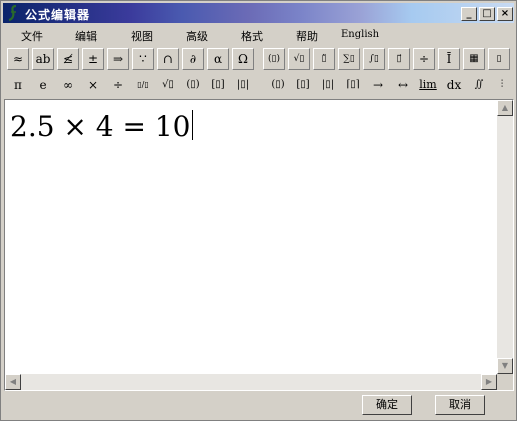 This screenshot has height=421, width=517. What do you see at coordinates (474, 59) in the screenshot?
I see `matrix-templates-button: ▦` at bounding box center [474, 59].